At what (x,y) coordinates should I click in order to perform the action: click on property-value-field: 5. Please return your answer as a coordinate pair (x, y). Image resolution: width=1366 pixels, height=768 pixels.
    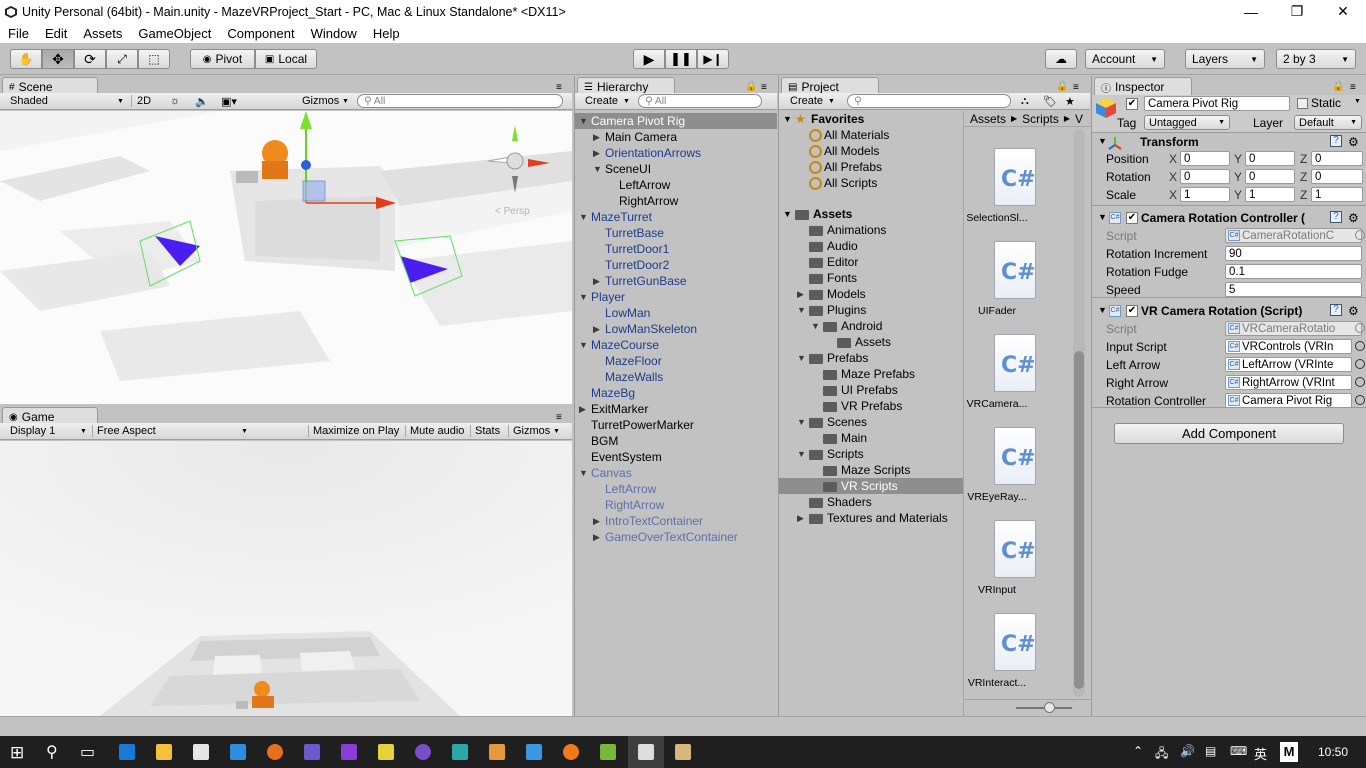
    Looking at the image, I should click on (1293, 289).